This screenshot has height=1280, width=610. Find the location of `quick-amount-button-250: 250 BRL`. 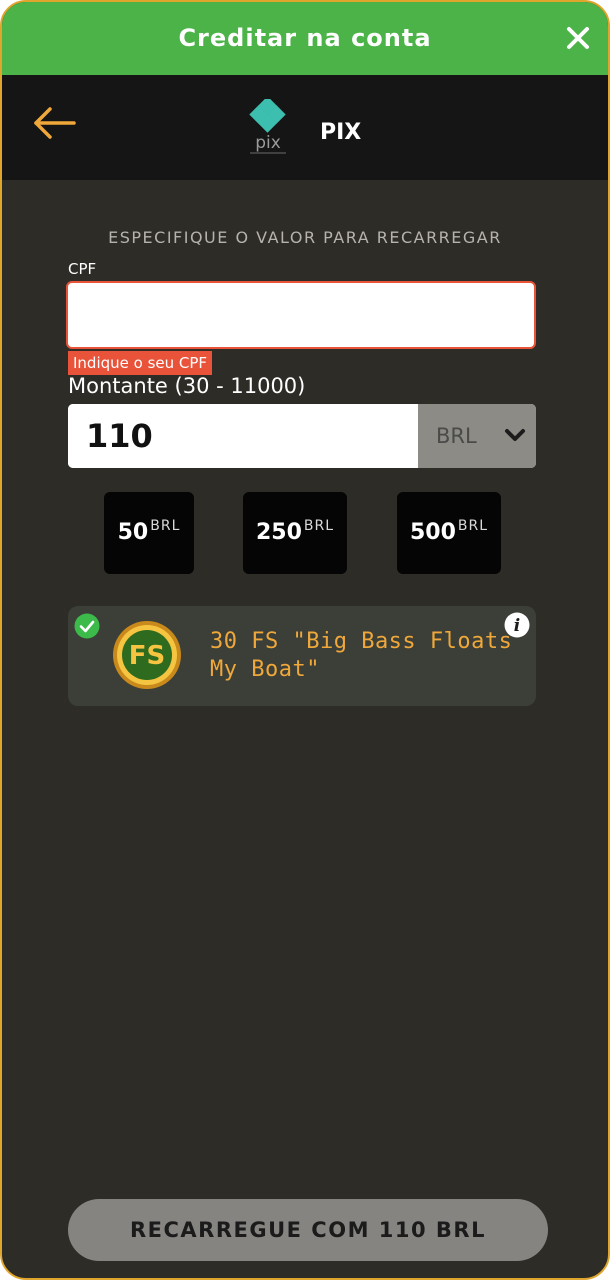

quick-amount-button-250: 250 BRL is located at coordinates (295, 533).